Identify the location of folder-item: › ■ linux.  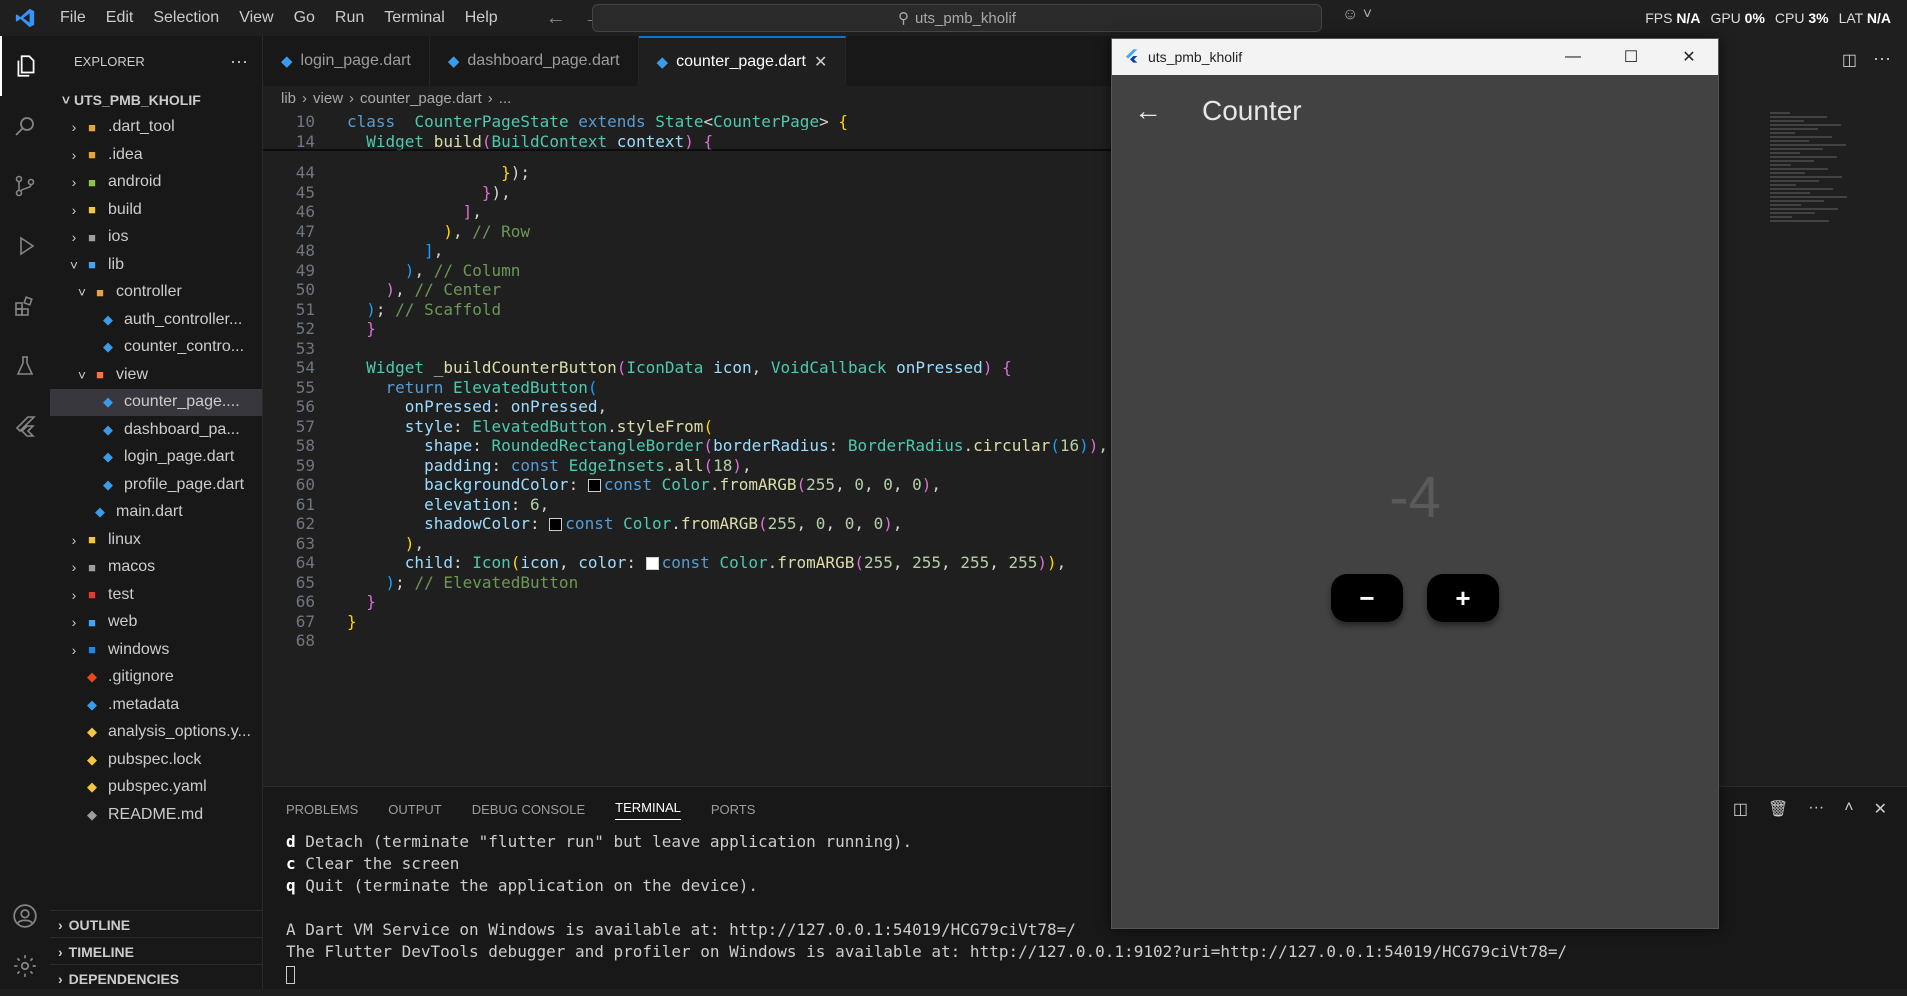
(156, 540).